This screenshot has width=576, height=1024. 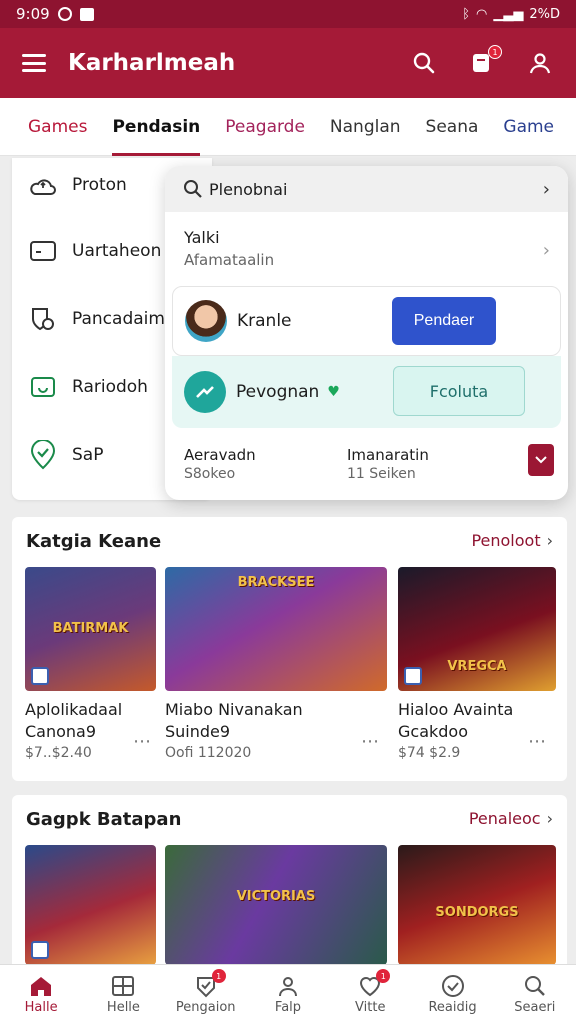 I want to click on notification-badge: 1, so click(x=495, y=52).